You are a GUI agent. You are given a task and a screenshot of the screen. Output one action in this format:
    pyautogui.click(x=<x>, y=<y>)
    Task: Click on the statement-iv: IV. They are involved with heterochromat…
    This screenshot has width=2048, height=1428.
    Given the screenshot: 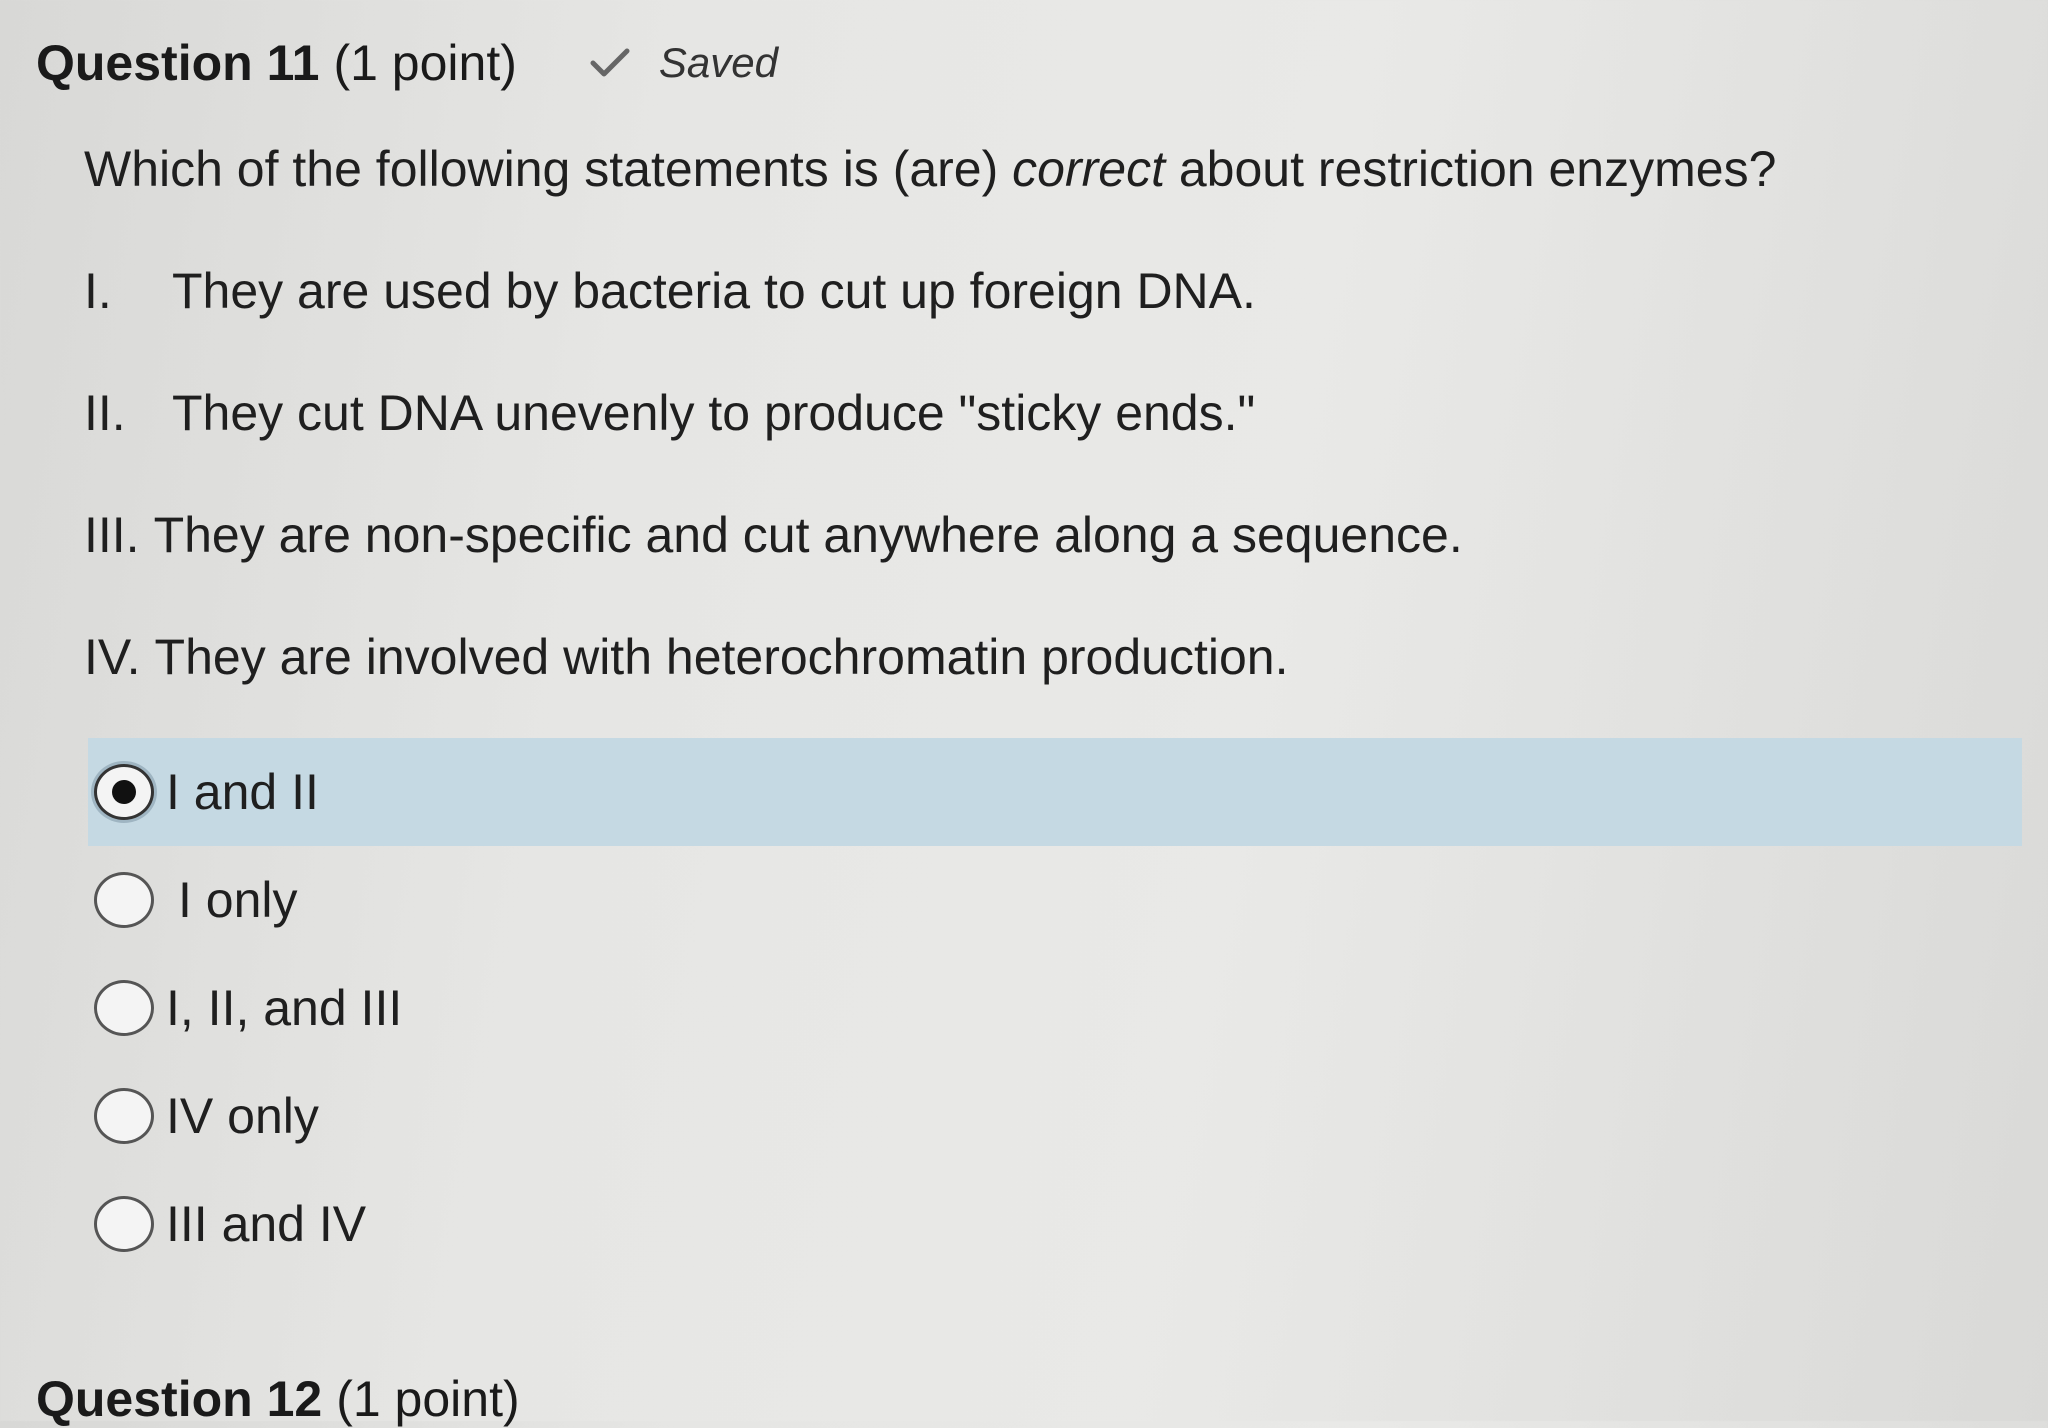 What is the action you would take?
    pyautogui.click(x=686, y=657)
    